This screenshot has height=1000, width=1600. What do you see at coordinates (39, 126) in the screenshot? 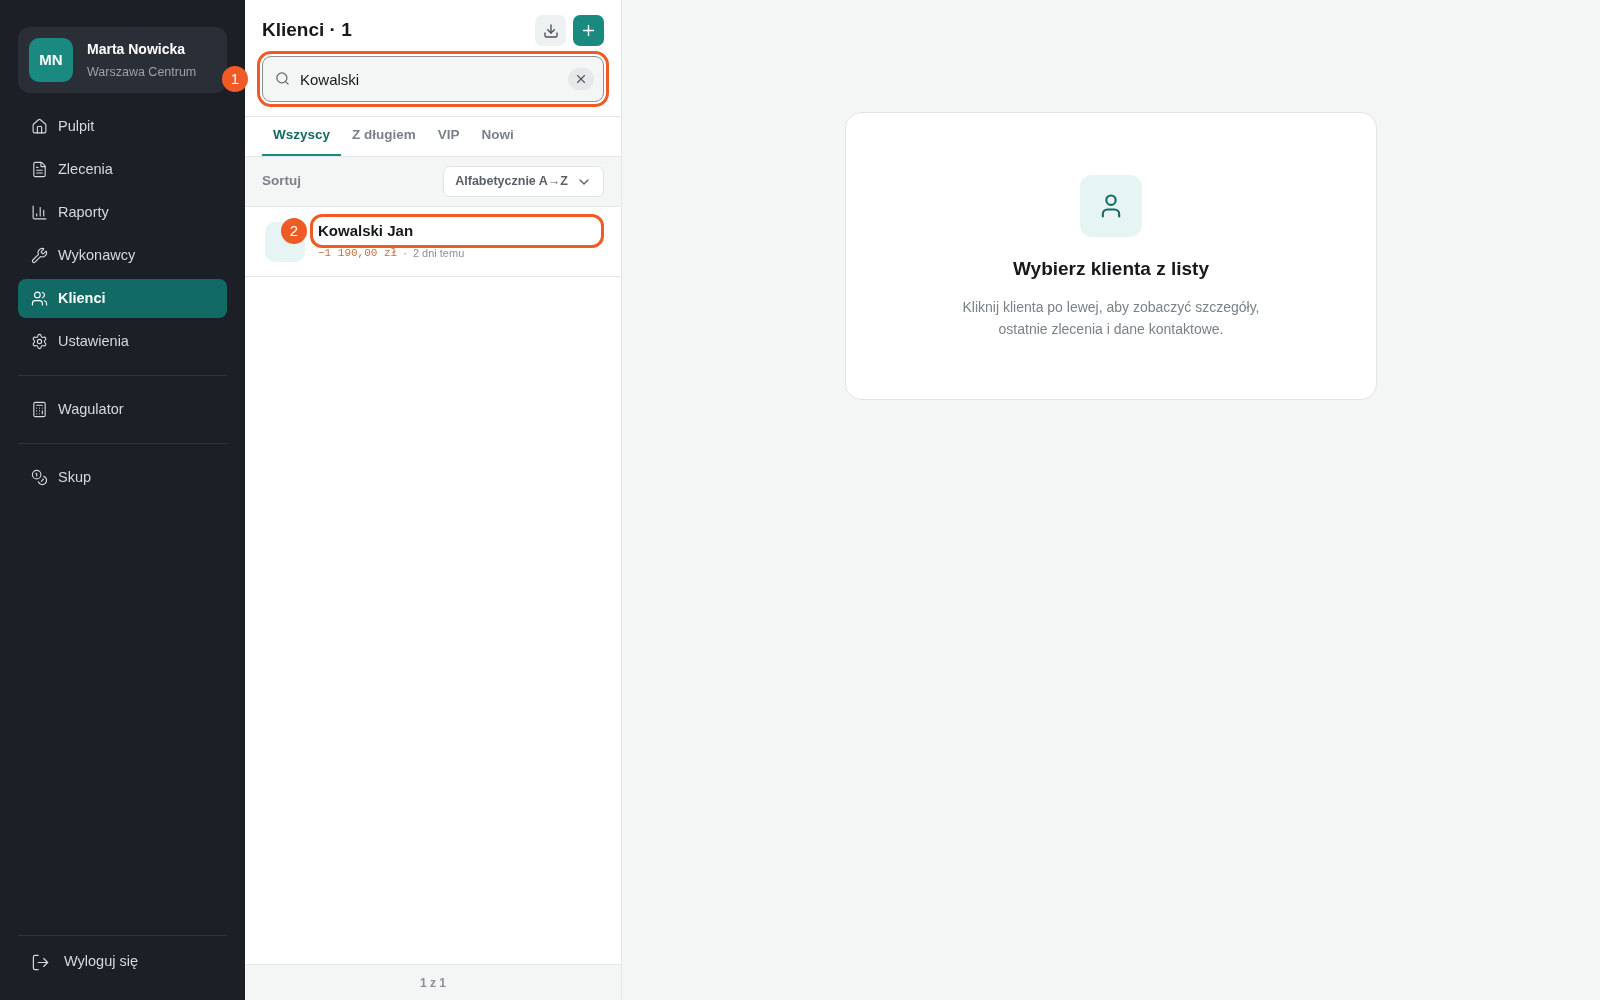
I see `home-icon` at bounding box center [39, 126].